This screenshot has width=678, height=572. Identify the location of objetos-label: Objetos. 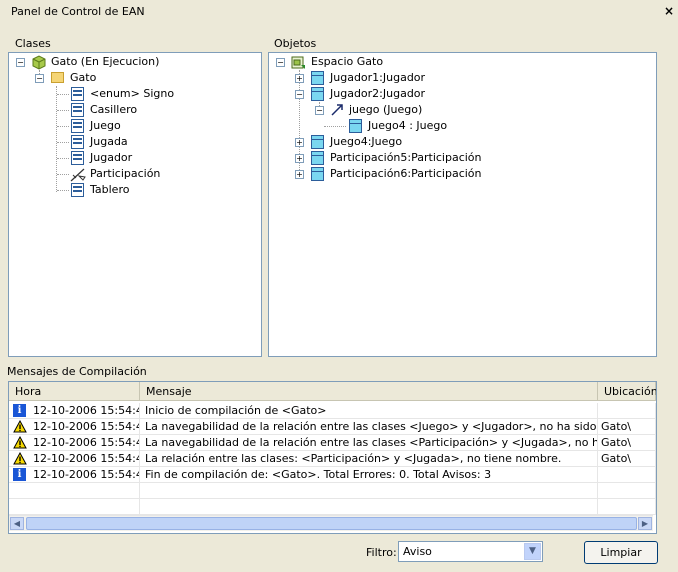
(295, 43).